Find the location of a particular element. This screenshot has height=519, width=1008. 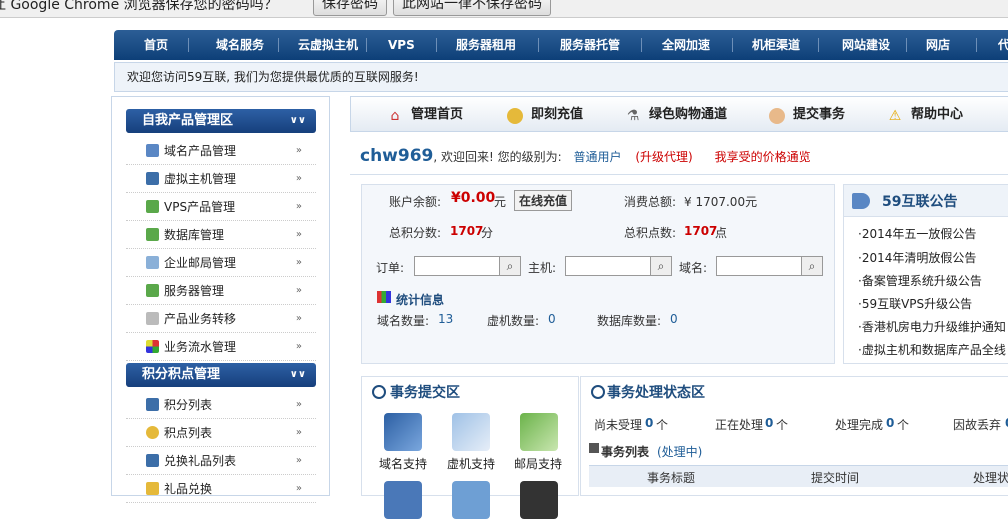

nav-cloud-host: 云虚拟主机 is located at coordinates (328, 45).